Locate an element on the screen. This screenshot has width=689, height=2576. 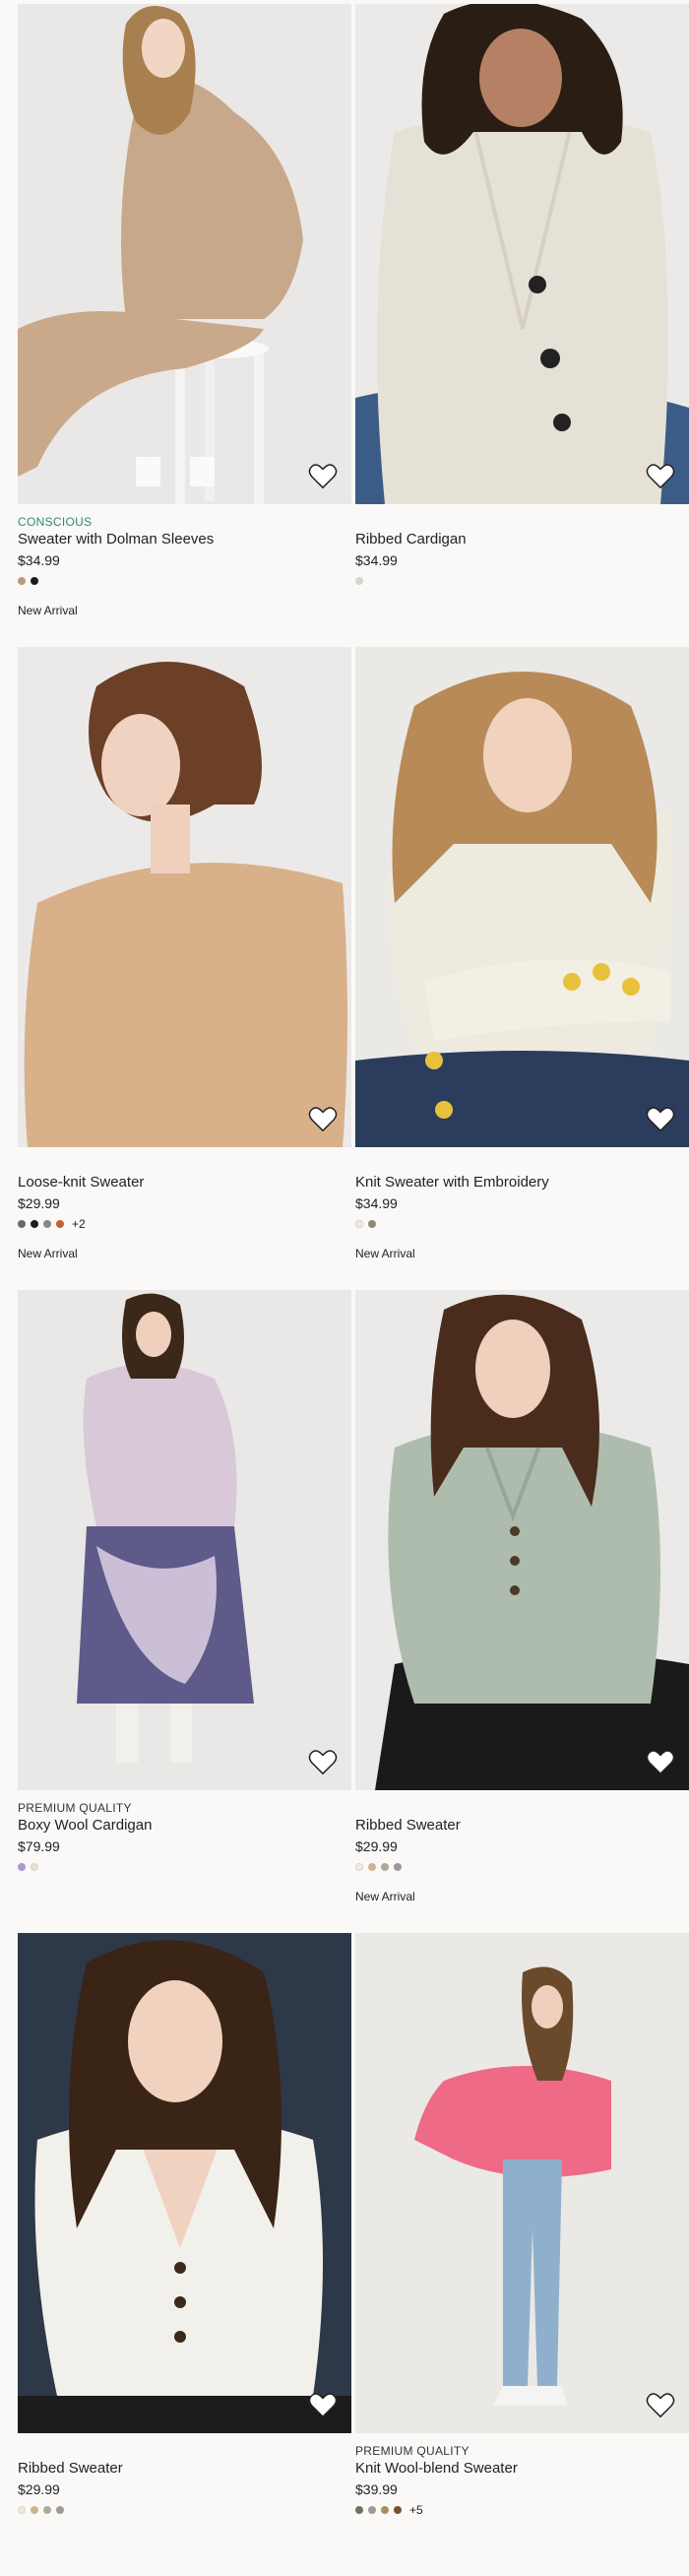
product-card: Ribbed Cardigan $34.99 is located at coordinates (522, 325).